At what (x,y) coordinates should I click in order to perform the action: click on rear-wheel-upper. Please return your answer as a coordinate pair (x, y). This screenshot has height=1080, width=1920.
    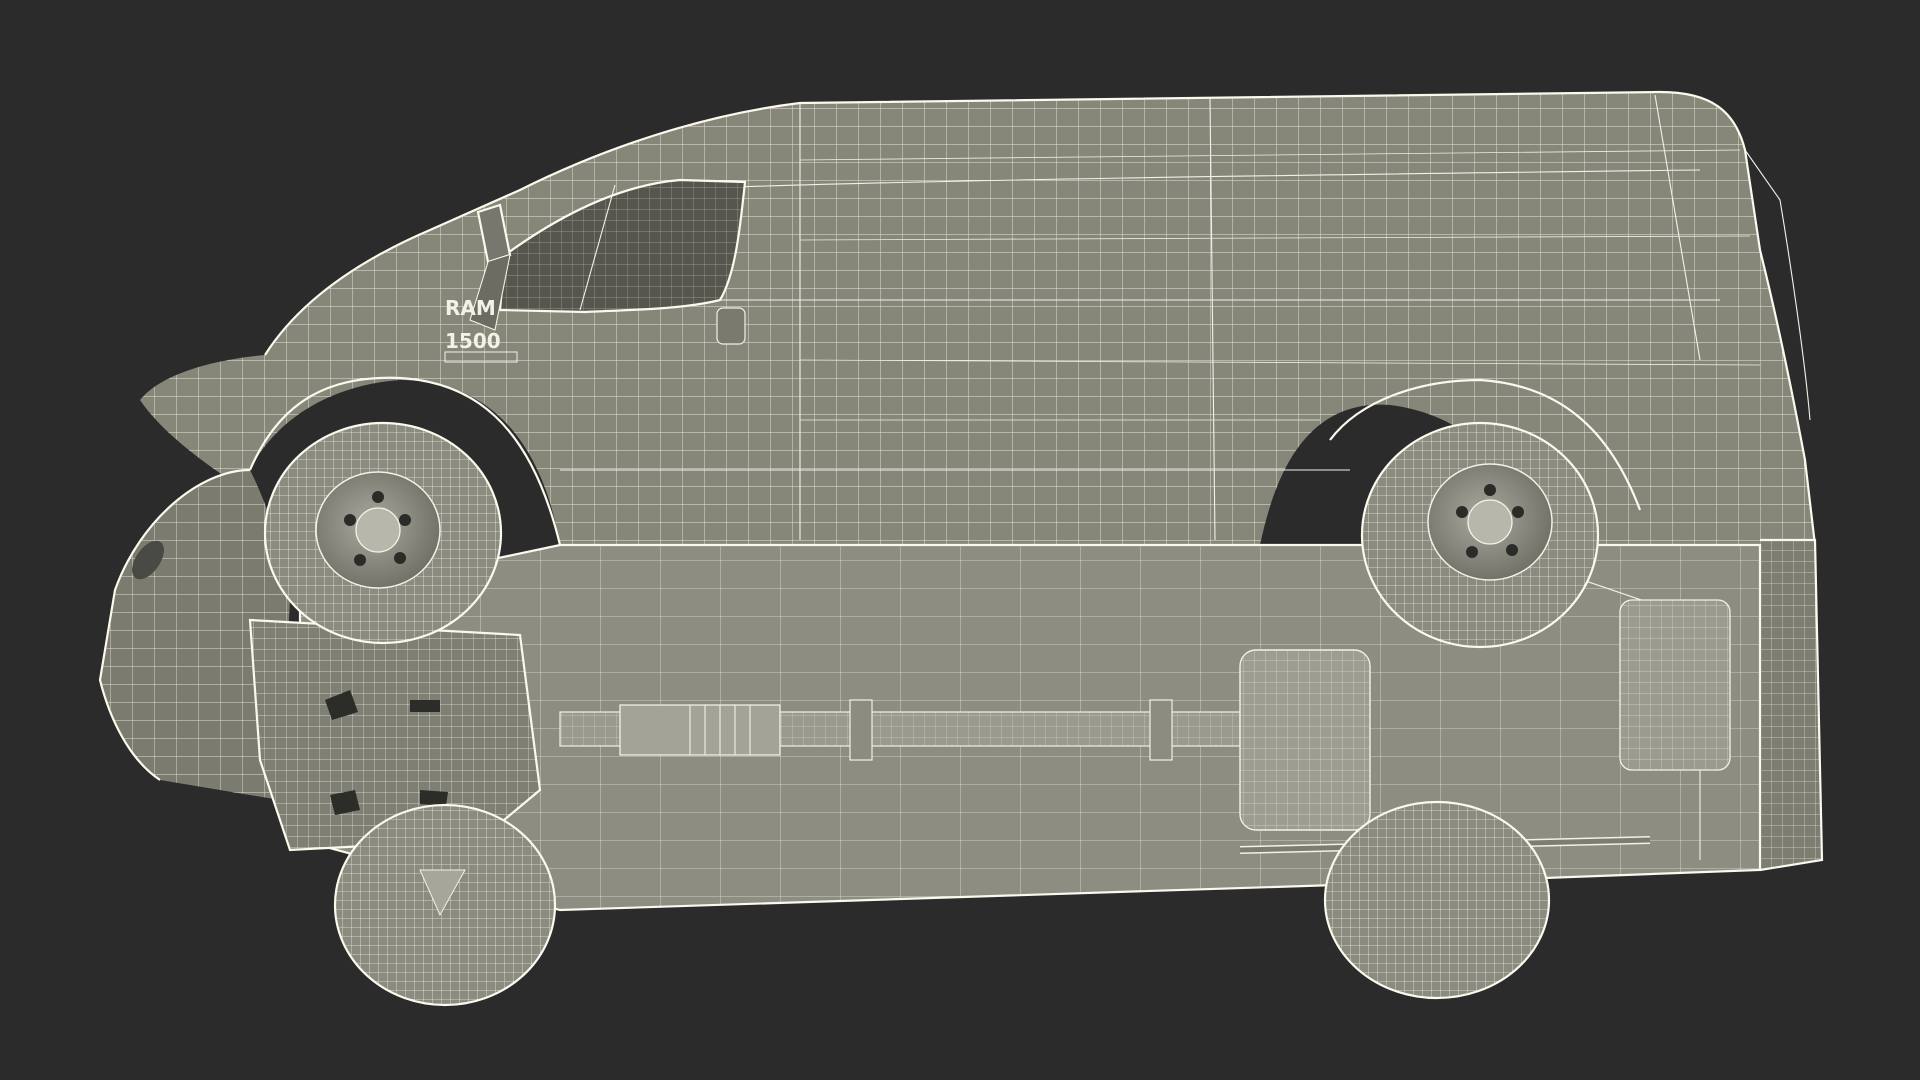
    Looking at the image, I should click on (1480, 535).